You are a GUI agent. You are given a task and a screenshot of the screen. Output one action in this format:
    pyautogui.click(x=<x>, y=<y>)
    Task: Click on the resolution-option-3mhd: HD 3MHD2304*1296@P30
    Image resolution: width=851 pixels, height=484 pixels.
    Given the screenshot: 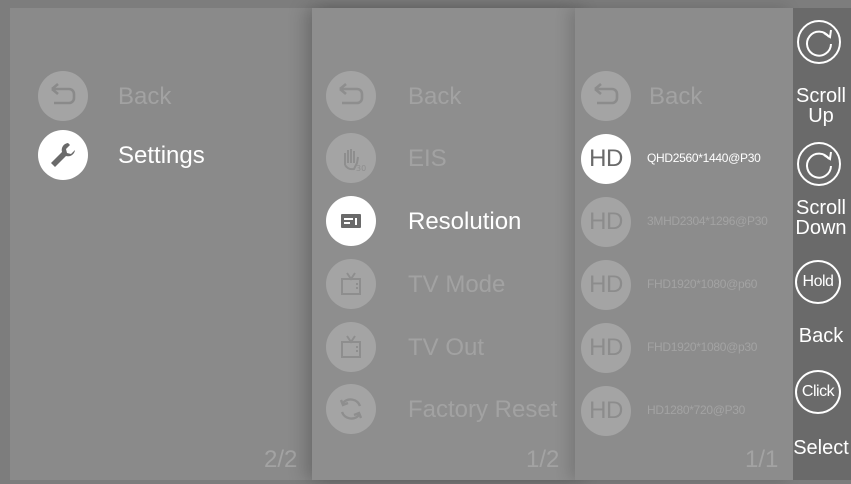 What is the action you would take?
    pyautogui.click(x=684, y=223)
    